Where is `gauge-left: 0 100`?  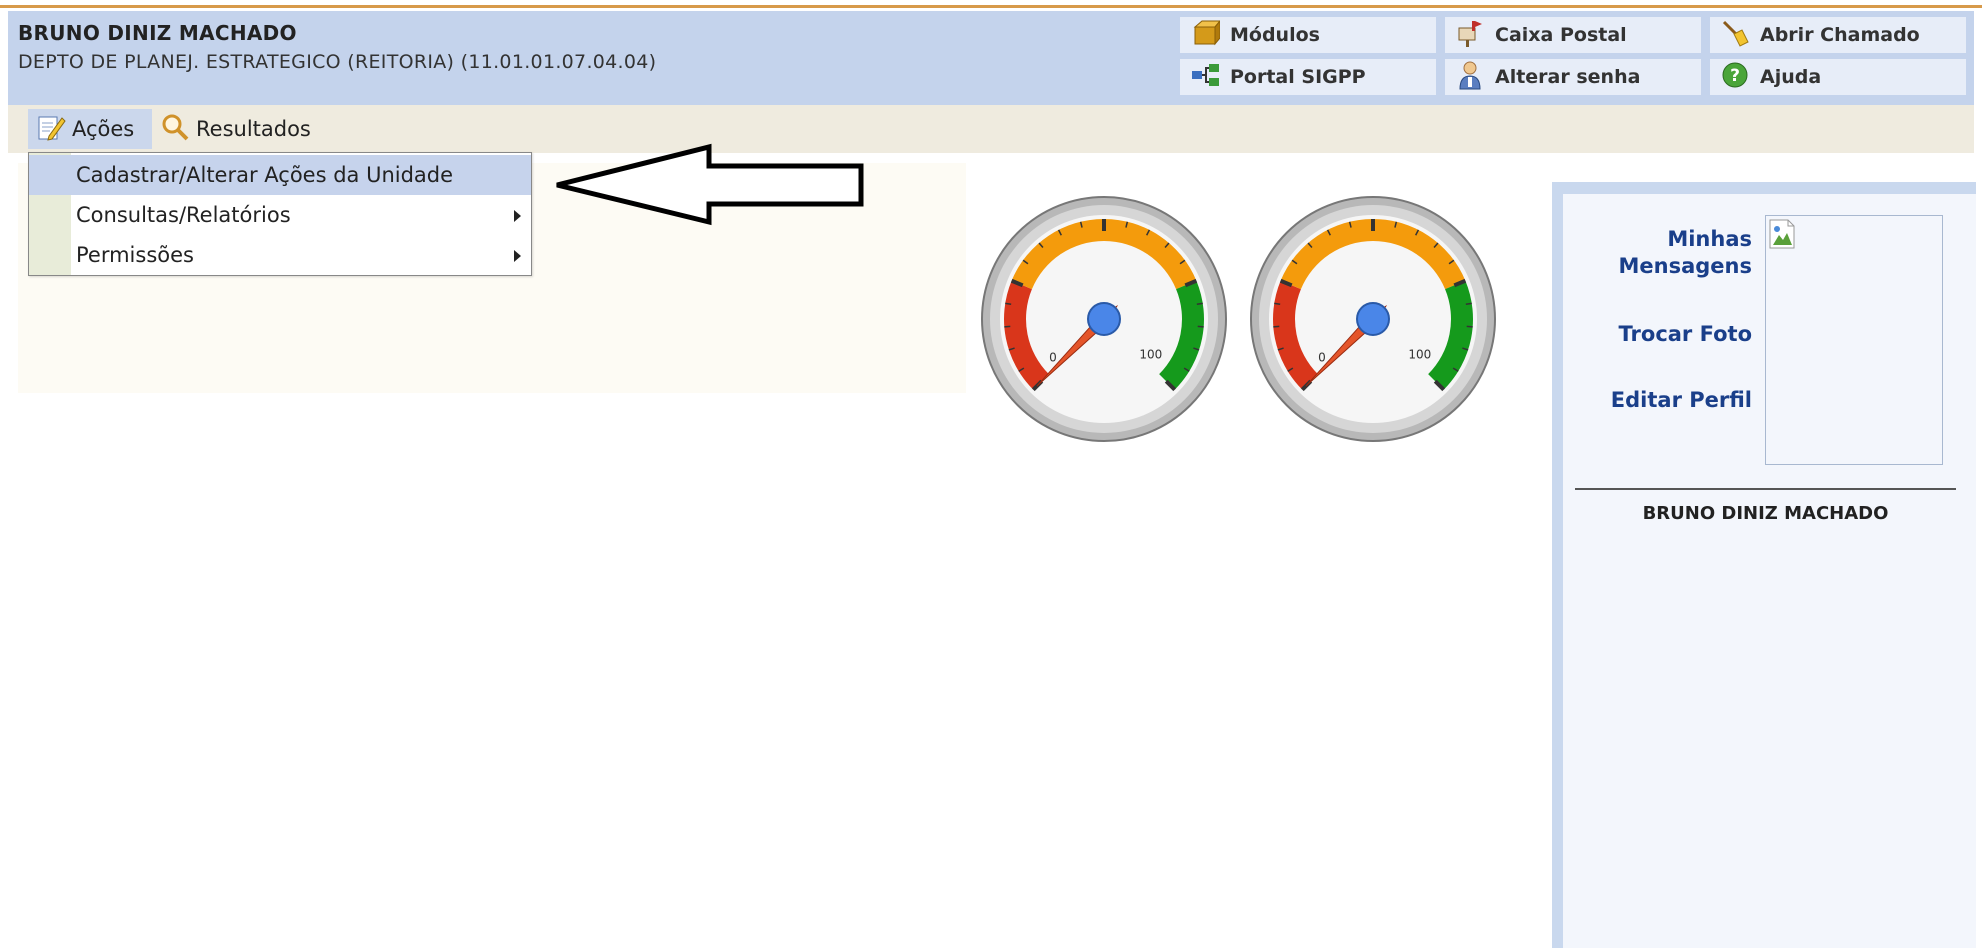 gauge-left: 0 100 is located at coordinates (1104, 319).